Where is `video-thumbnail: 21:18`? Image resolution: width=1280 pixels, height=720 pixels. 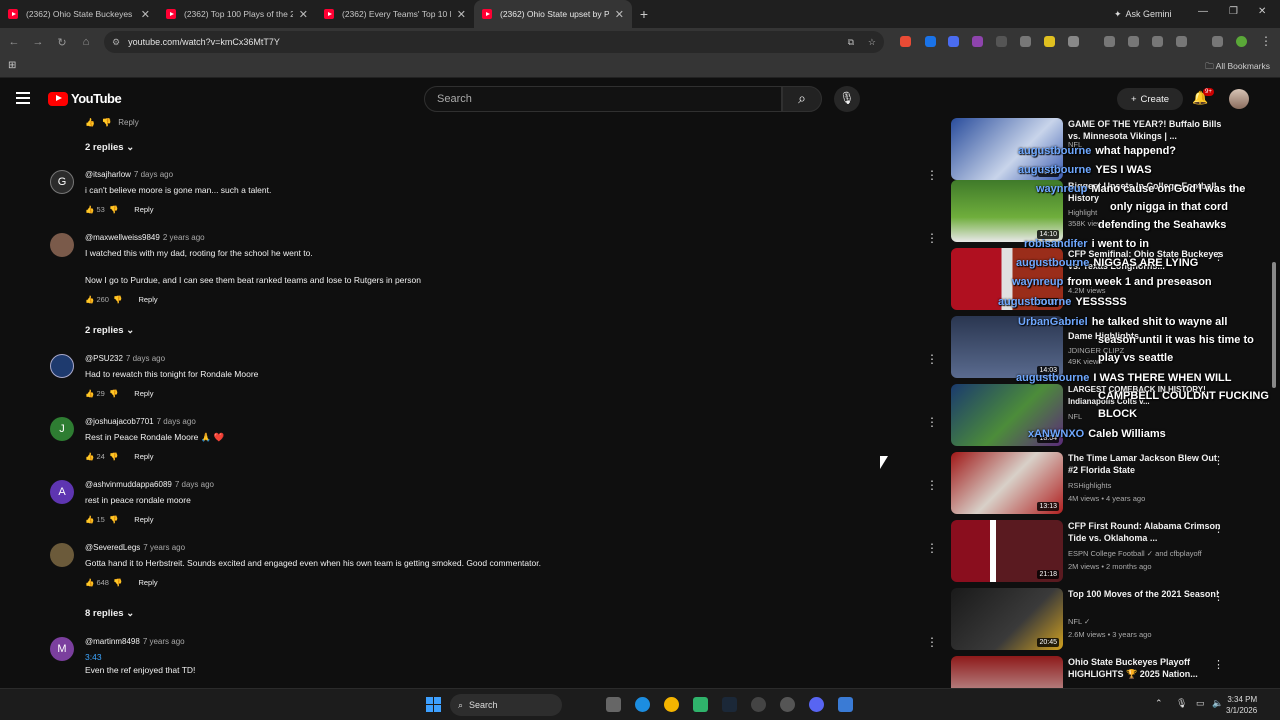
video-thumbnail: 21:18 is located at coordinates (1007, 551).